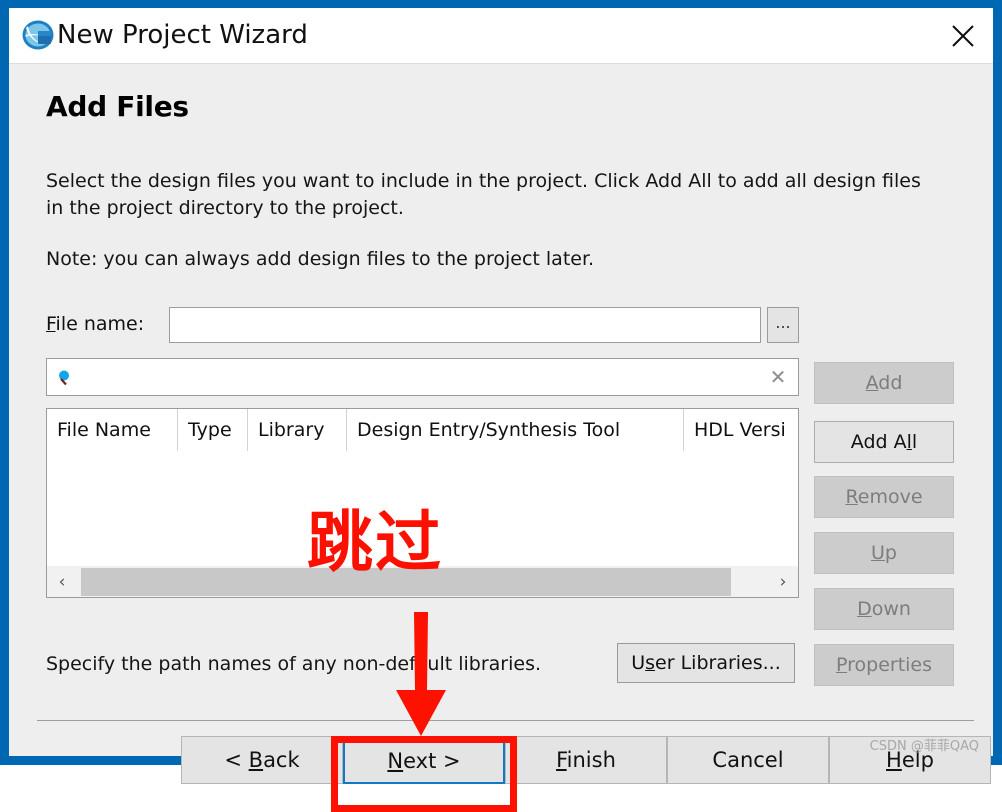 This screenshot has width=1002, height=812. What do you see at coordinates (890, 553) in the screenshot?
I see `up-label: p` at bounding box center [890, 553].